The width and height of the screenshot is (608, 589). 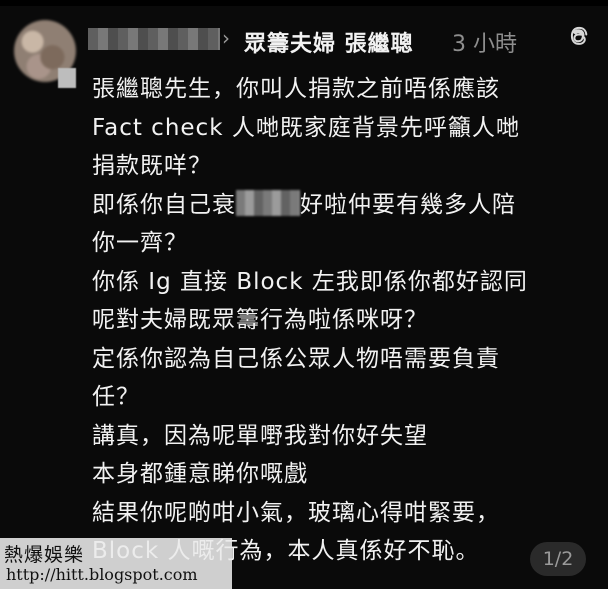 What do you see at coordinates (140, 243) in the screenshot?
I see `post-line: 你一齊？` at bounding box center [140, 243].